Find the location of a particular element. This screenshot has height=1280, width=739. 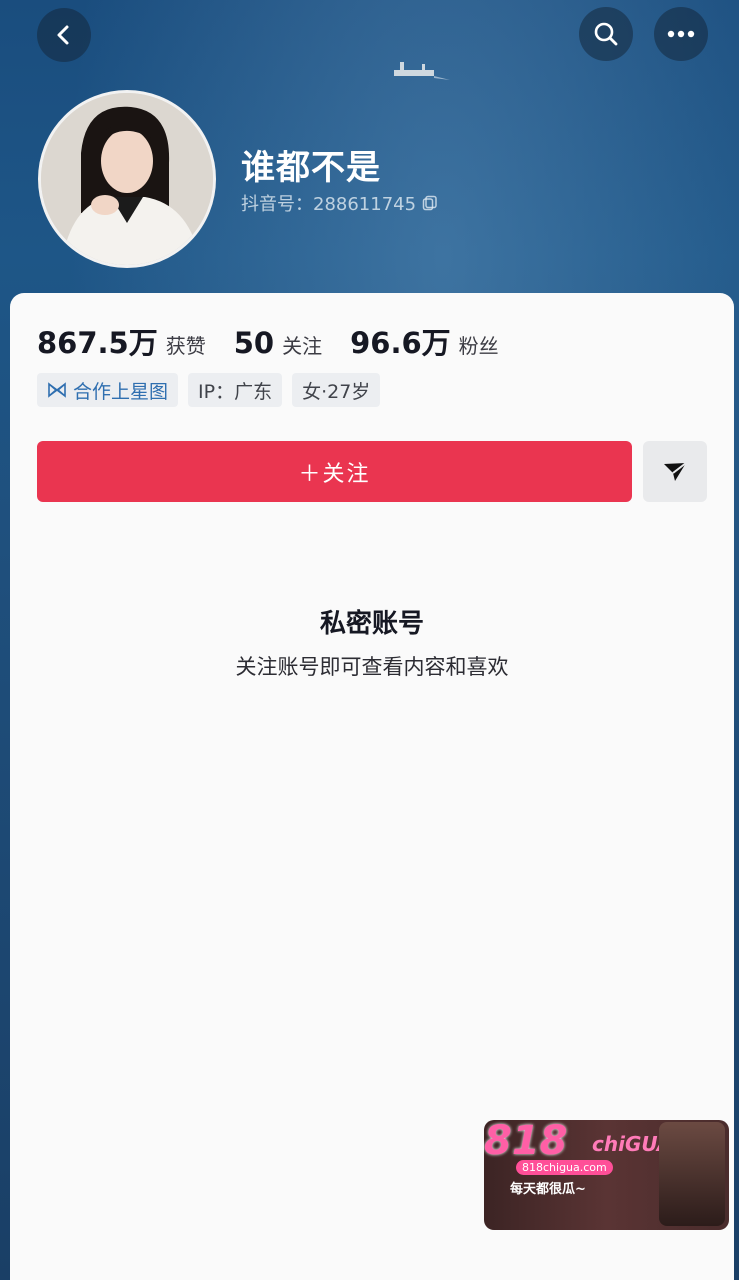

more-dots-icon is located at coordinates (681, 34).